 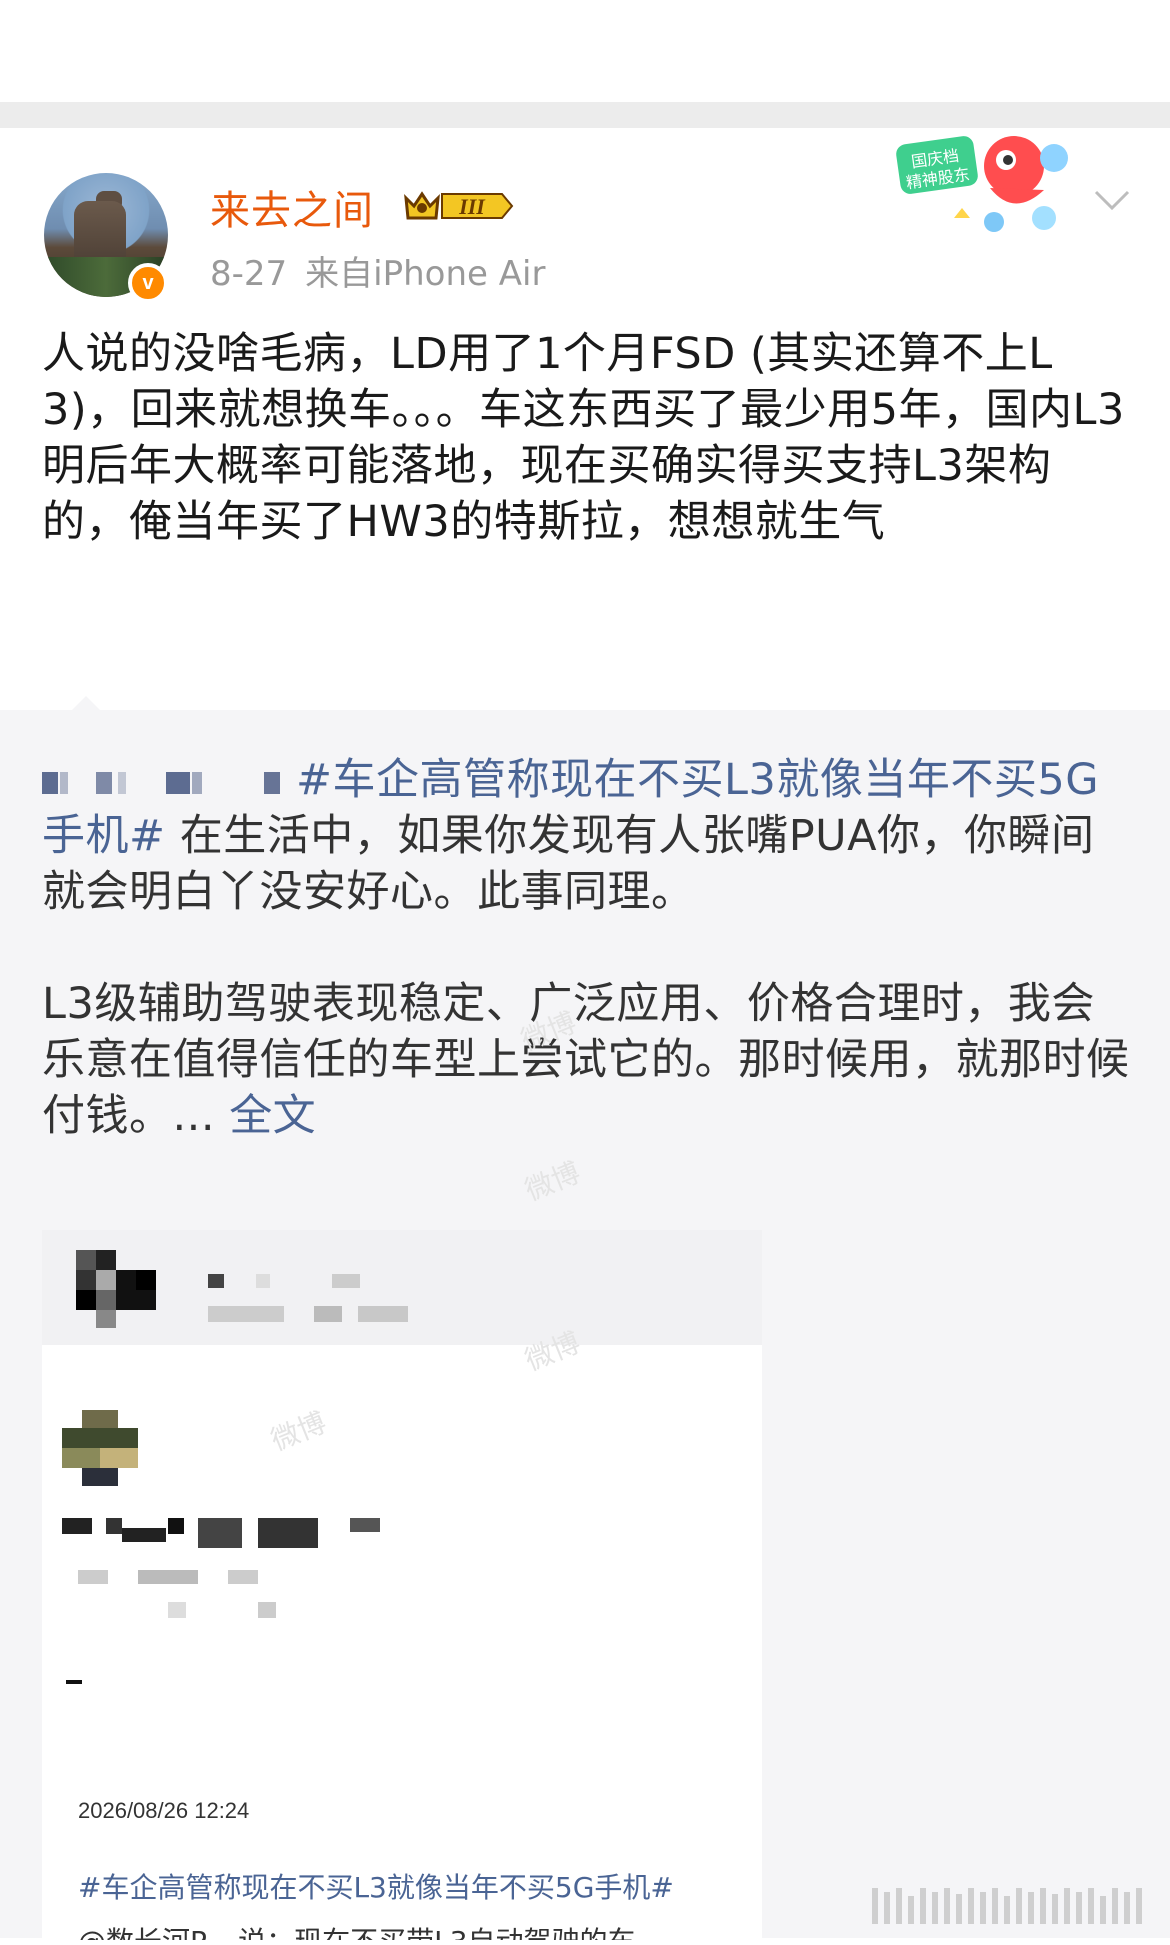 What do you see at coordinates (585, 115) in the screenshot?
I see `feed-divider` at bounding box center [585, 115].